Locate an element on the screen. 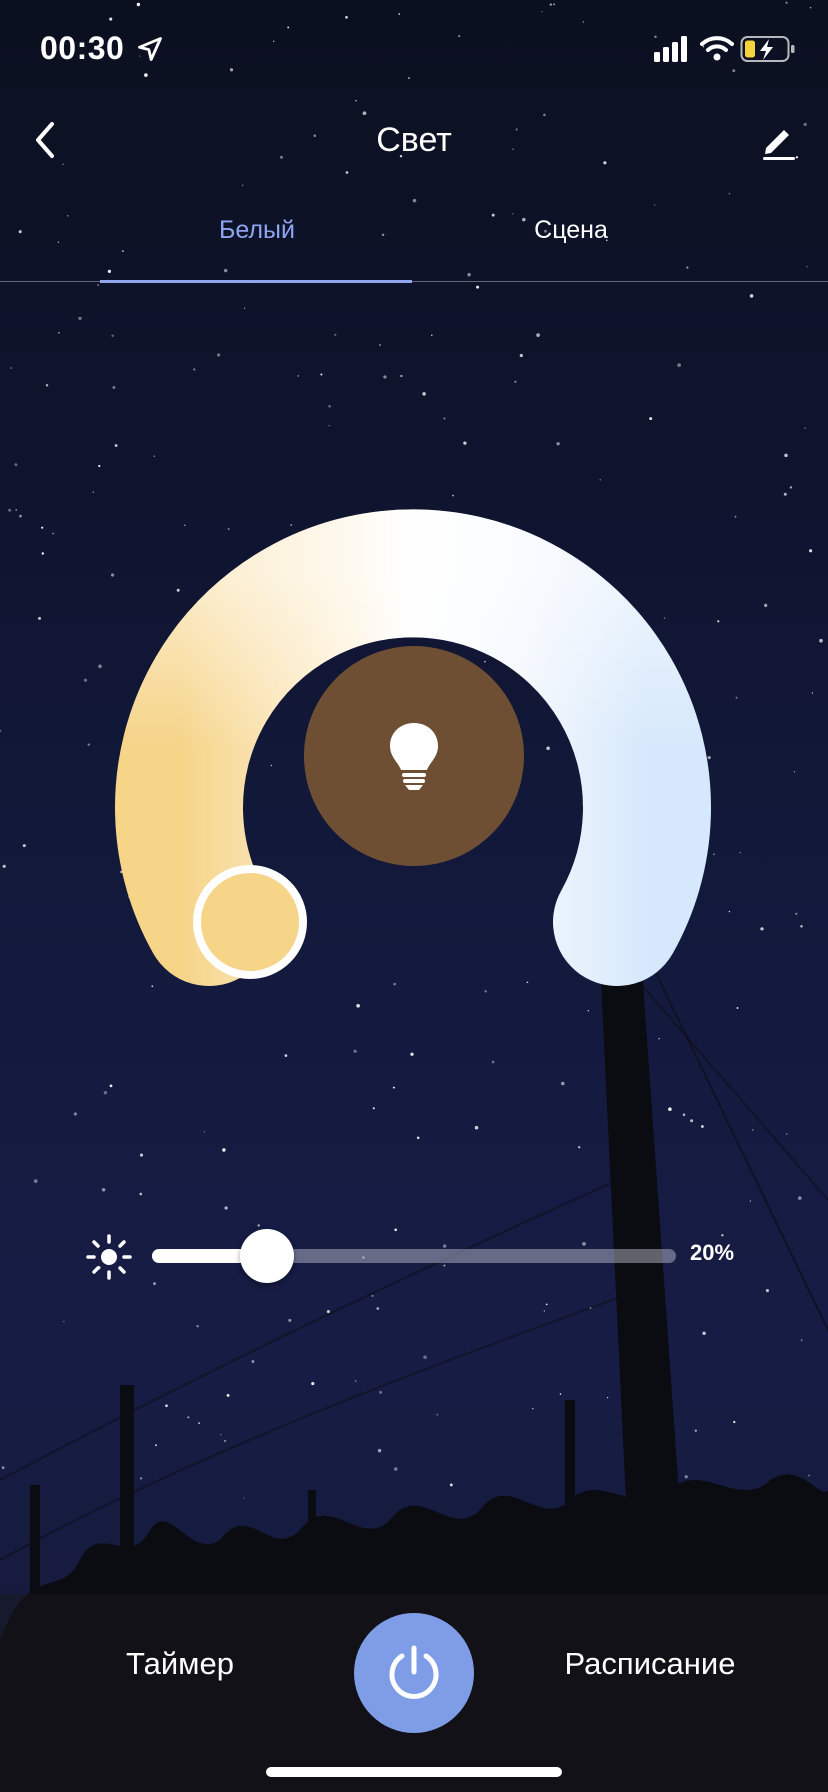 The image size is (828, 1792). active-tab-indicator is located at coordinates (256, 281).